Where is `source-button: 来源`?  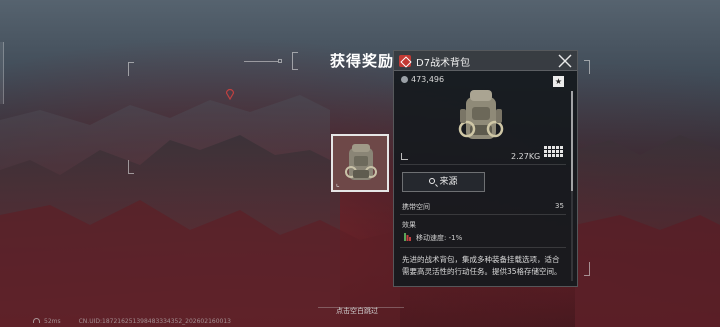 source-button: 来源 is located at coordinates (443, 182).